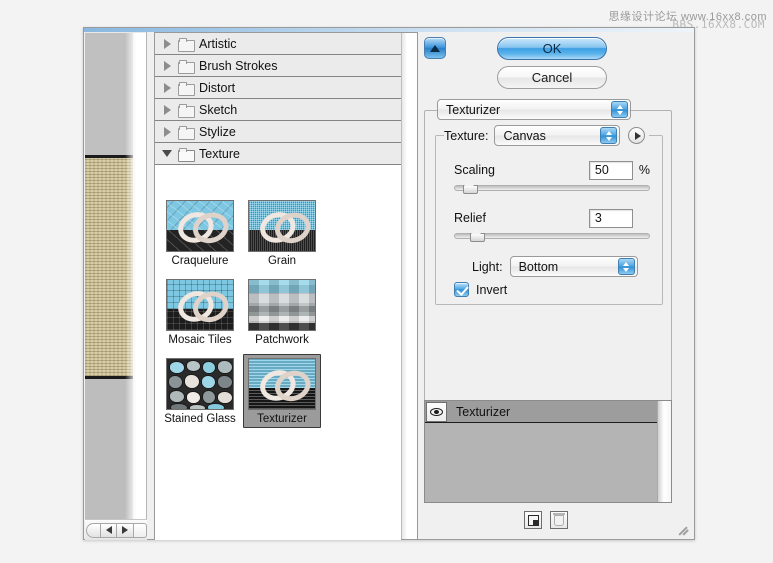 The width and height of the screenshot is (773, 563). Describe the element at coordinates (278, 154) in the screenshot. I see `filter-category-texture: Texture` at that location.